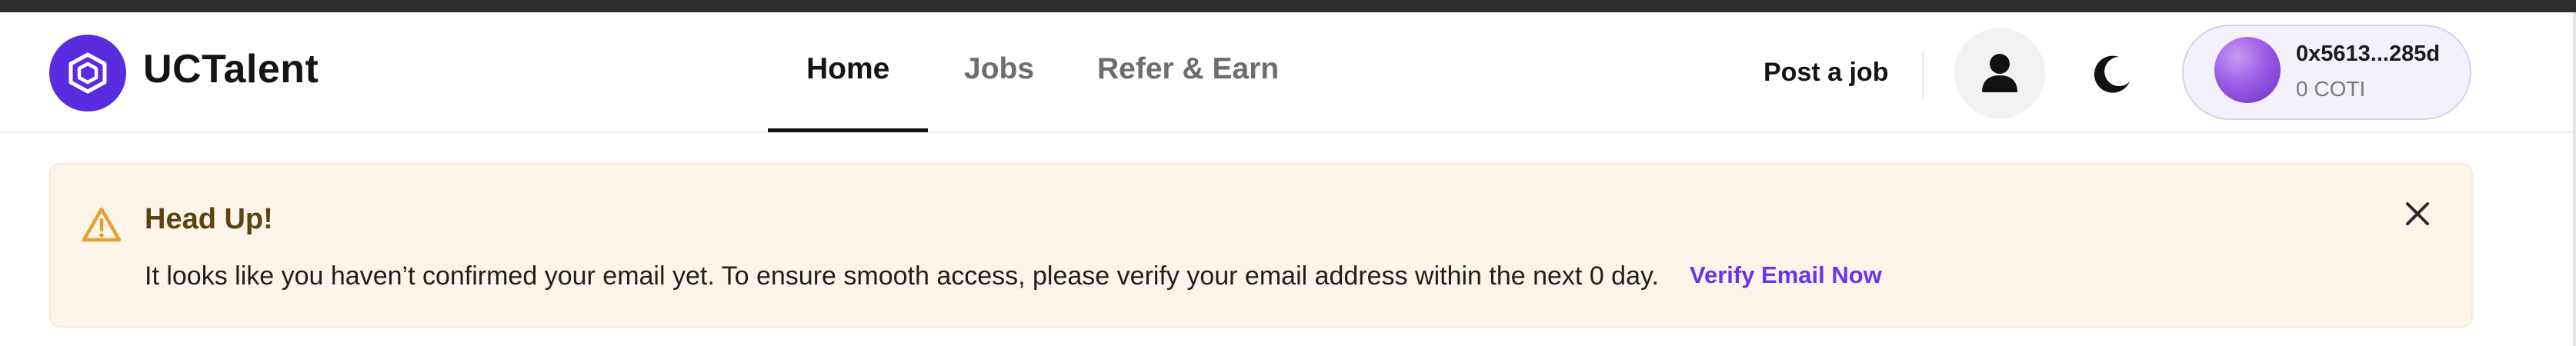 This screenshot has height=346, width=2576. What do you see at coordinates (1188, 69) in the screenshot?
I see `nav-refer-earn: Refer & Earn` at bounding box center [1188, 69].